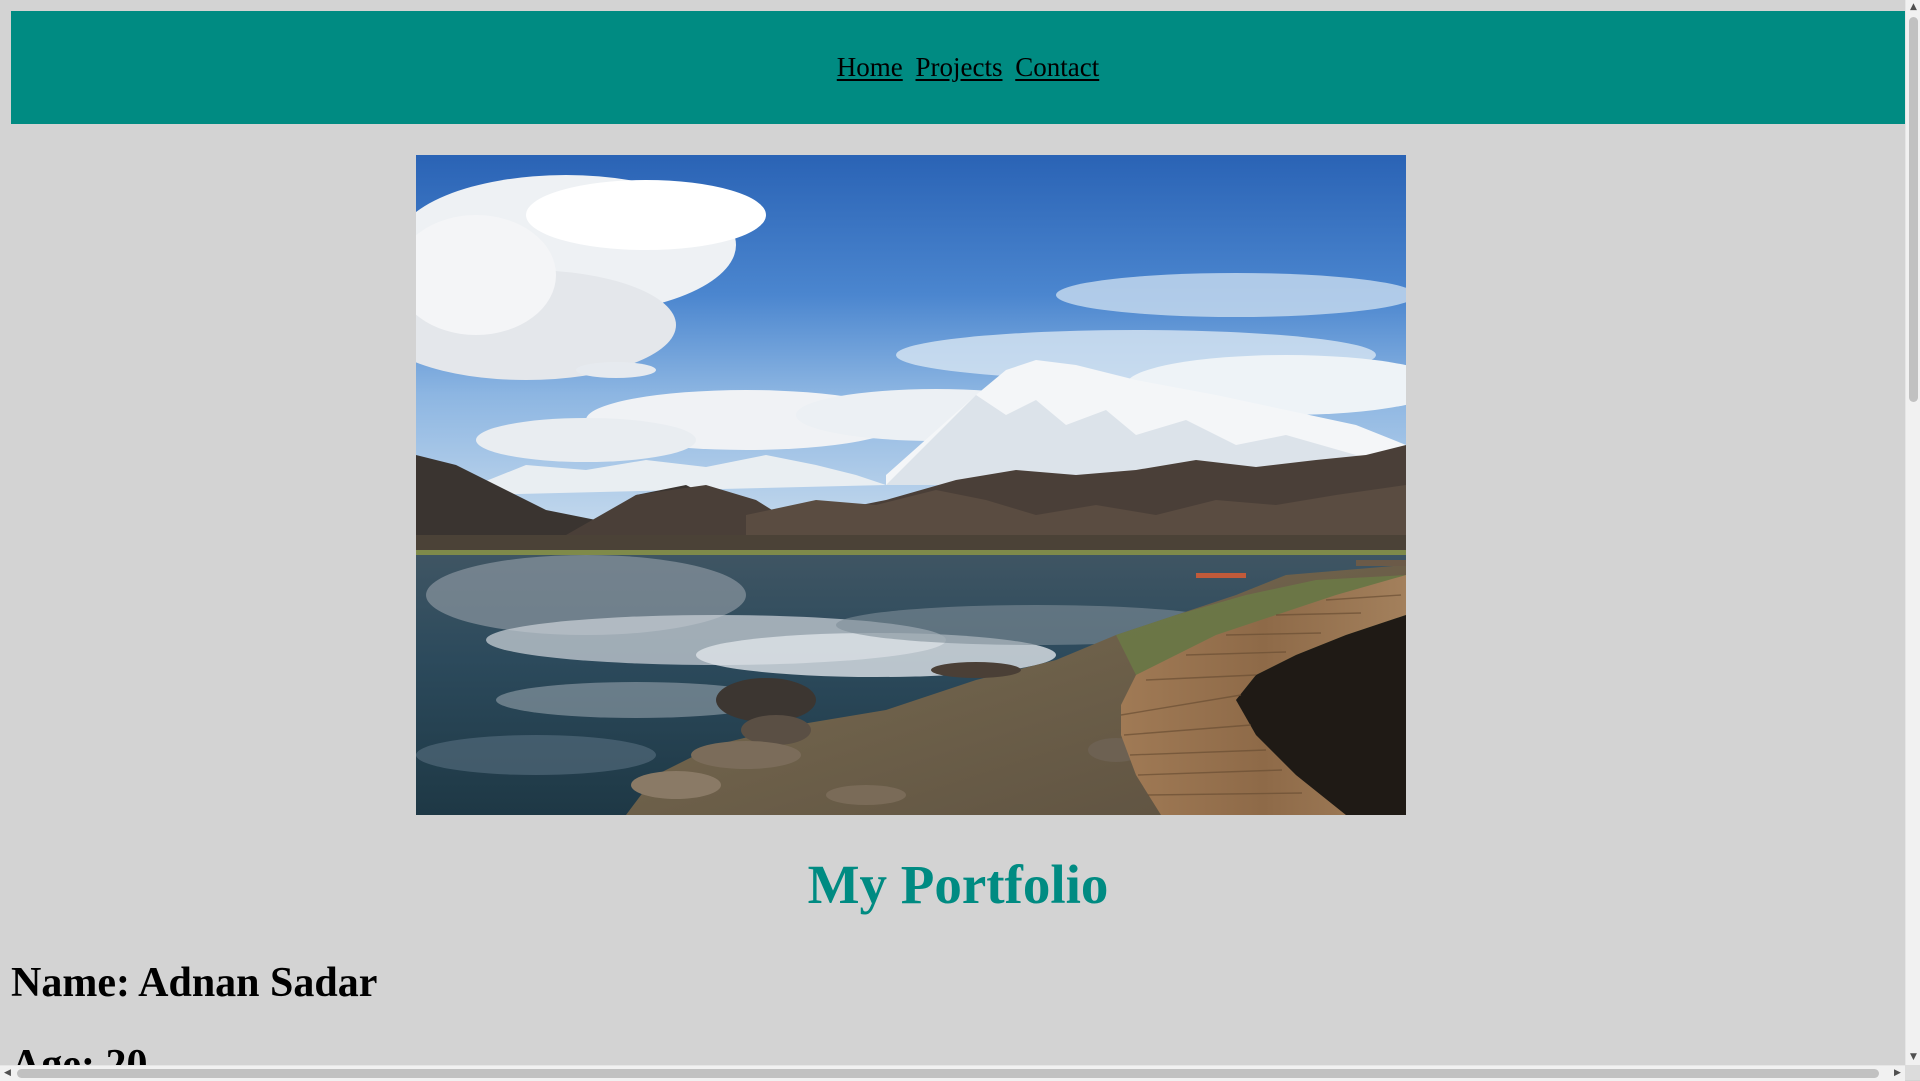 Image resolution: width=1920 pixels, height=1081 pixels. I want to click on horizontal-scrollbar: ◀ ▶, so click(952, 1073).